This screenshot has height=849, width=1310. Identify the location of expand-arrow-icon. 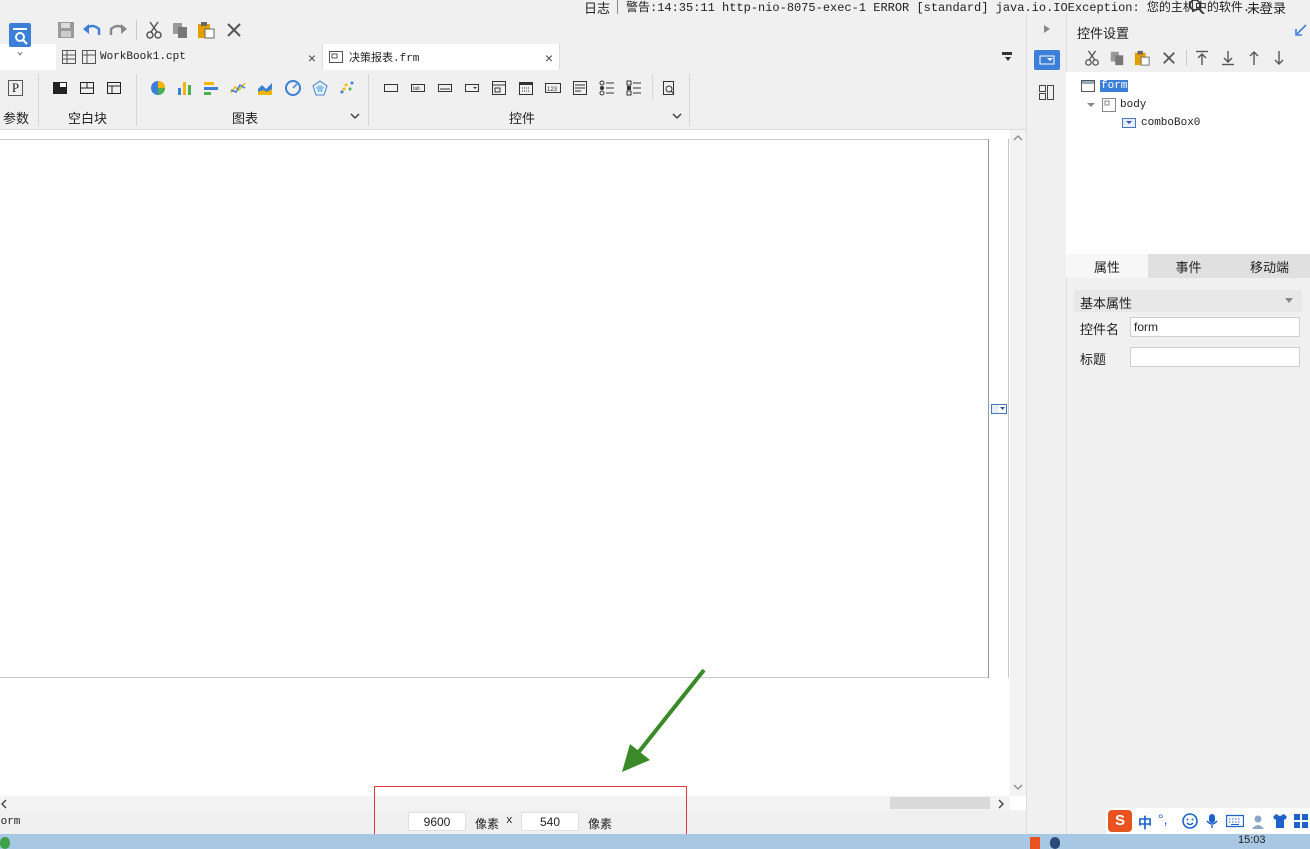
(1091, 105).